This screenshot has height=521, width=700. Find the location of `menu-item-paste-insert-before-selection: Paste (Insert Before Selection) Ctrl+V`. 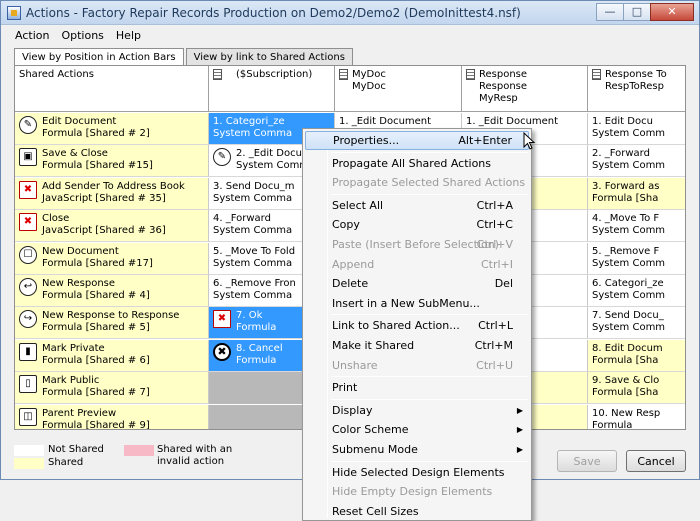

menu-item-paste-insert-before-selection: Paste (Insert Before Selection) Ctrl+V is located at coordinates (417, 244).